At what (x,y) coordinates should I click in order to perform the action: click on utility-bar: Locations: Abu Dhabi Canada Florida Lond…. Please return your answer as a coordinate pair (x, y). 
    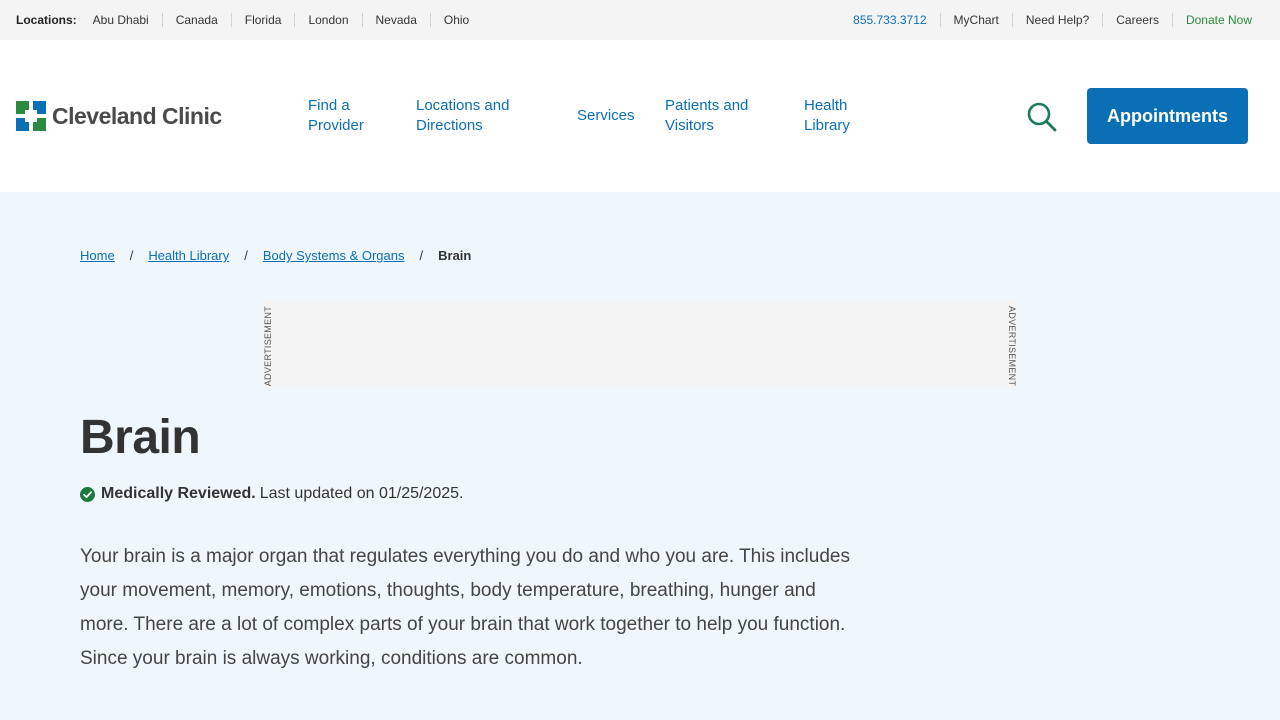
    Looking at the image, I should click on (640, 20).